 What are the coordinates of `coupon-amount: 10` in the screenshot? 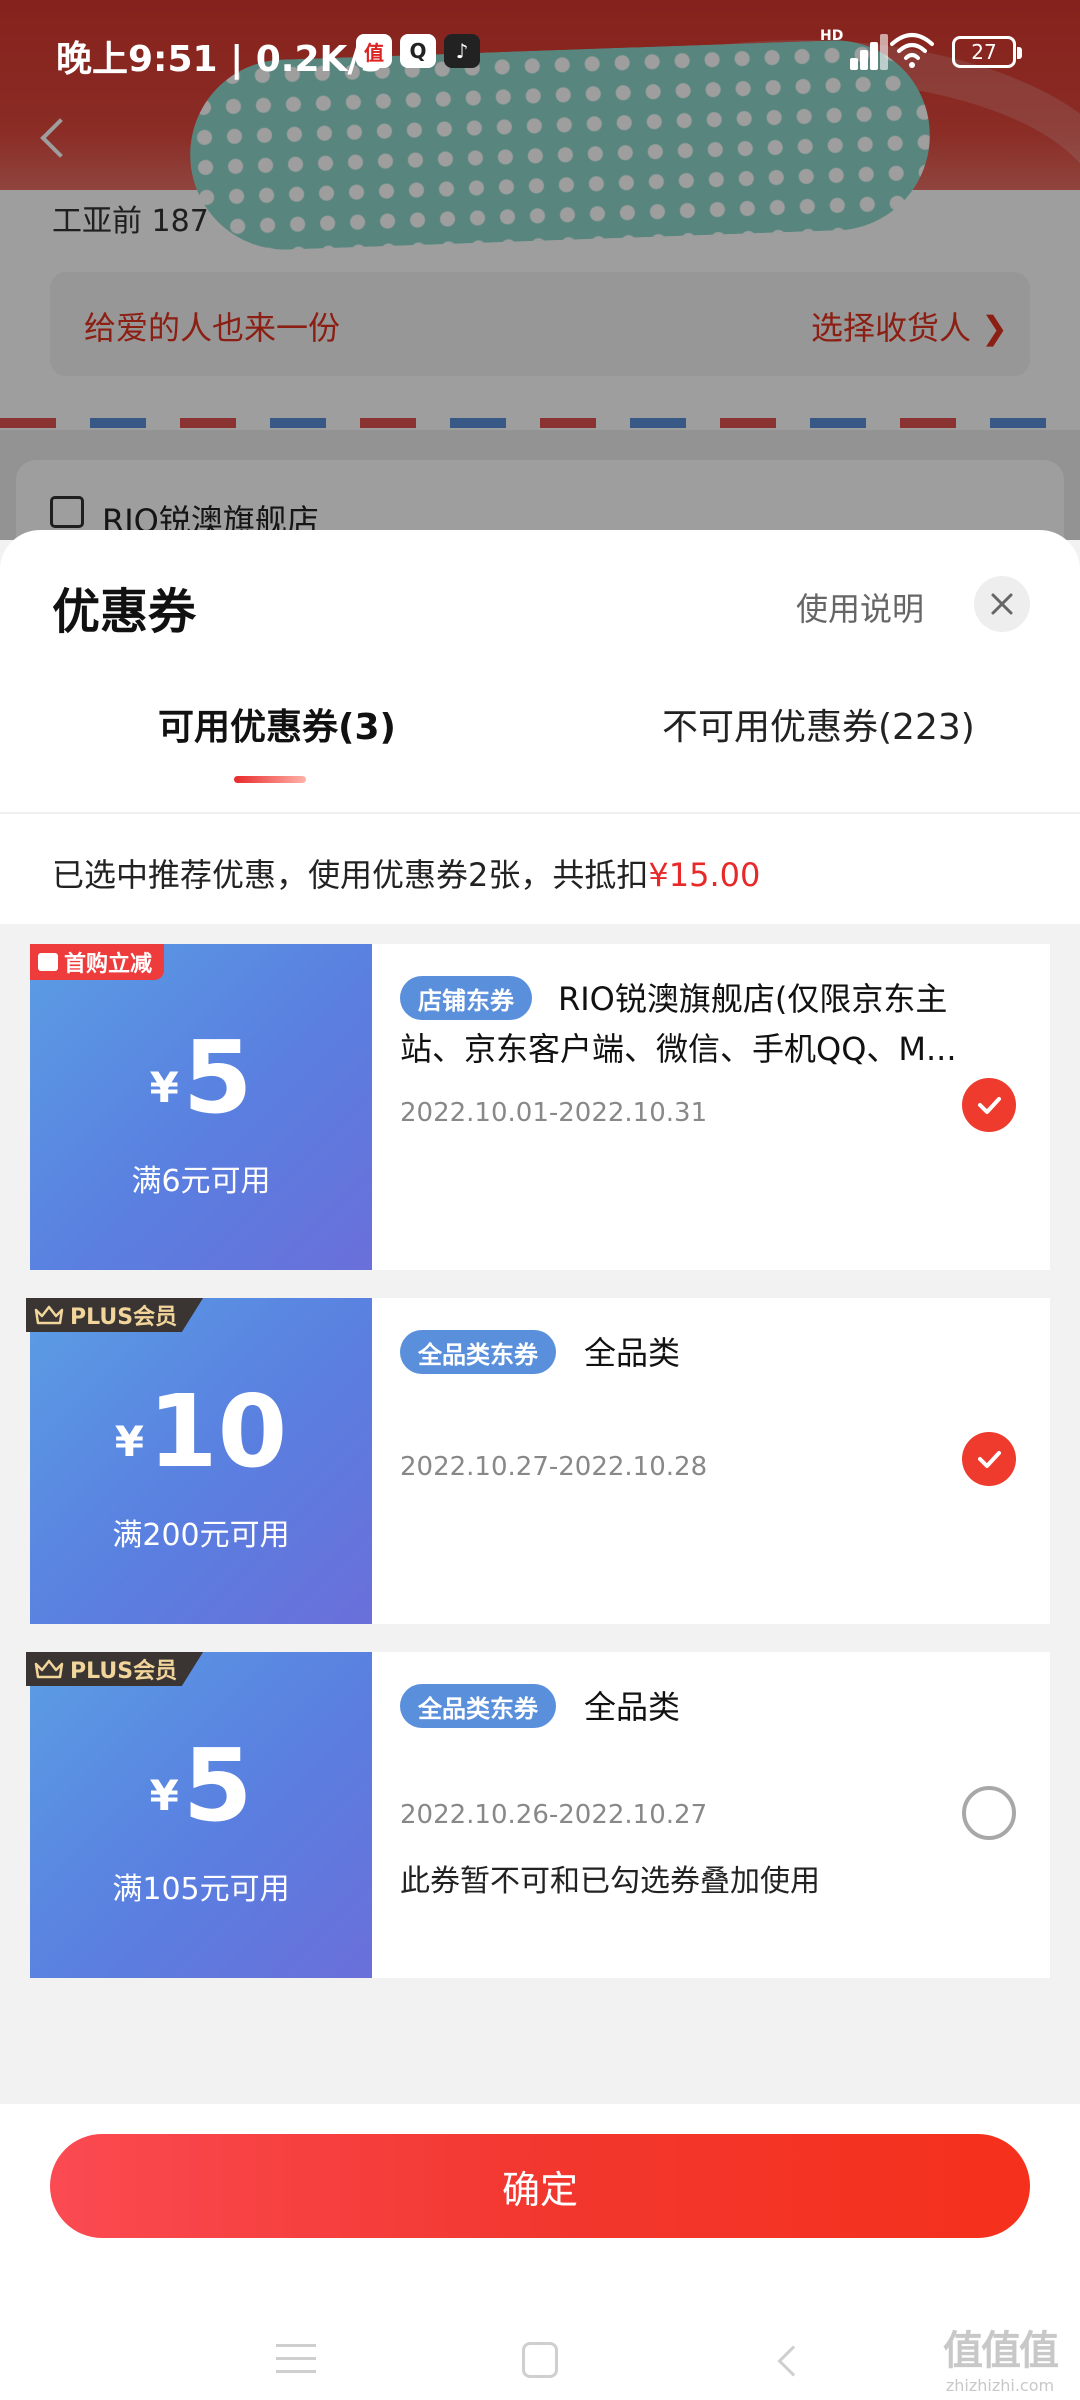 It's located at (218, 1431).